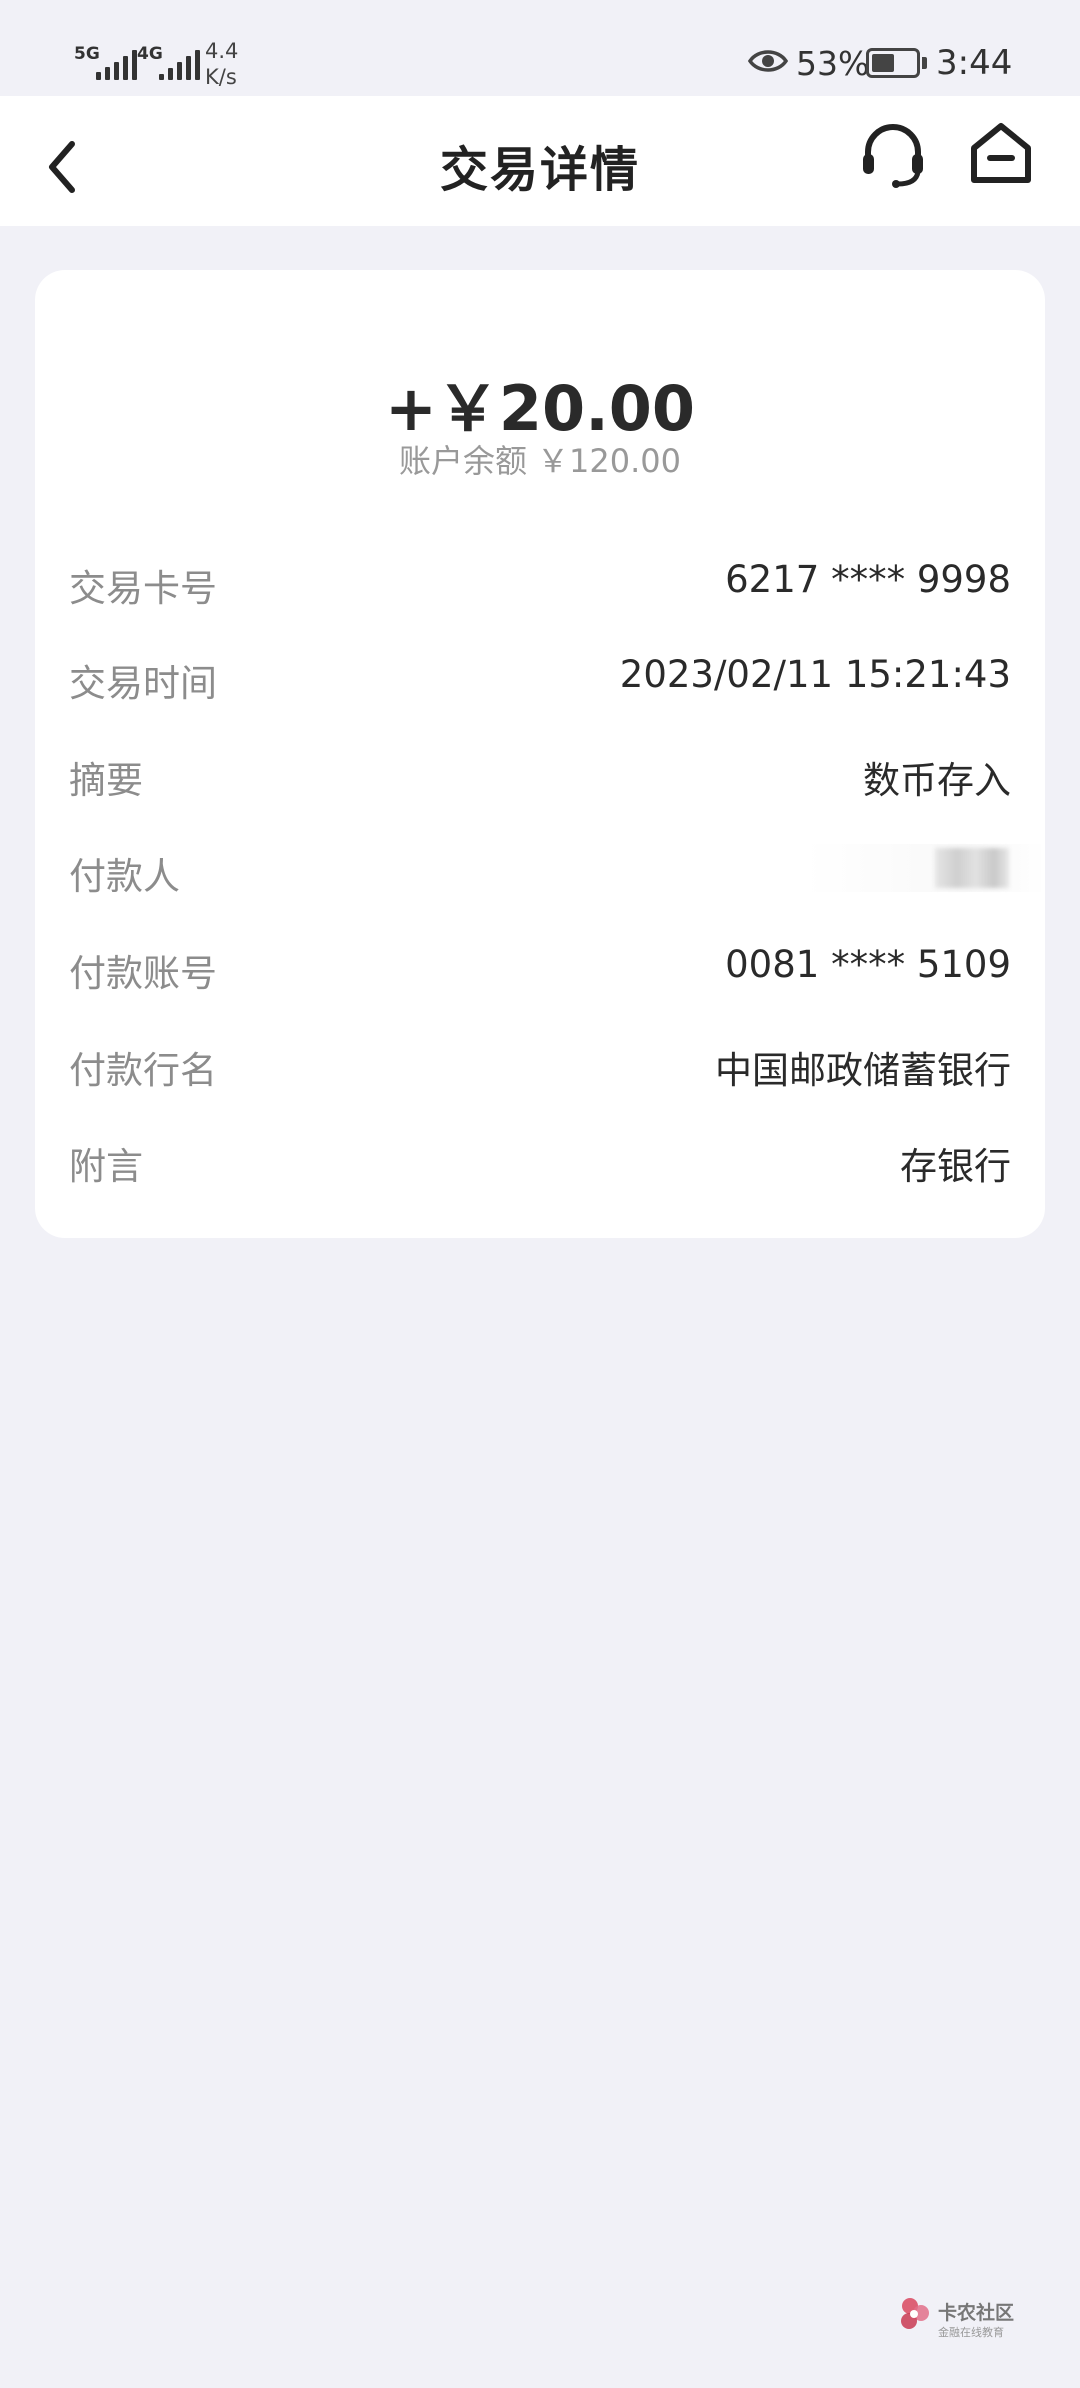  I want to click on watermark-tagline: 金融在线教育, so click(971, 2332).